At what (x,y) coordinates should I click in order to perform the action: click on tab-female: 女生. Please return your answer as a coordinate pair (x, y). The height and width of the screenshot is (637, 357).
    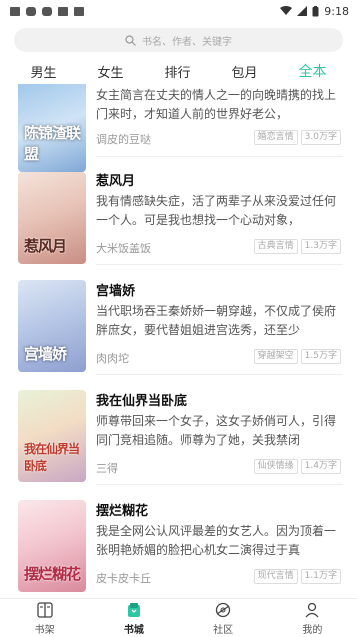
    Looking at the image, I should click on (110, 71).